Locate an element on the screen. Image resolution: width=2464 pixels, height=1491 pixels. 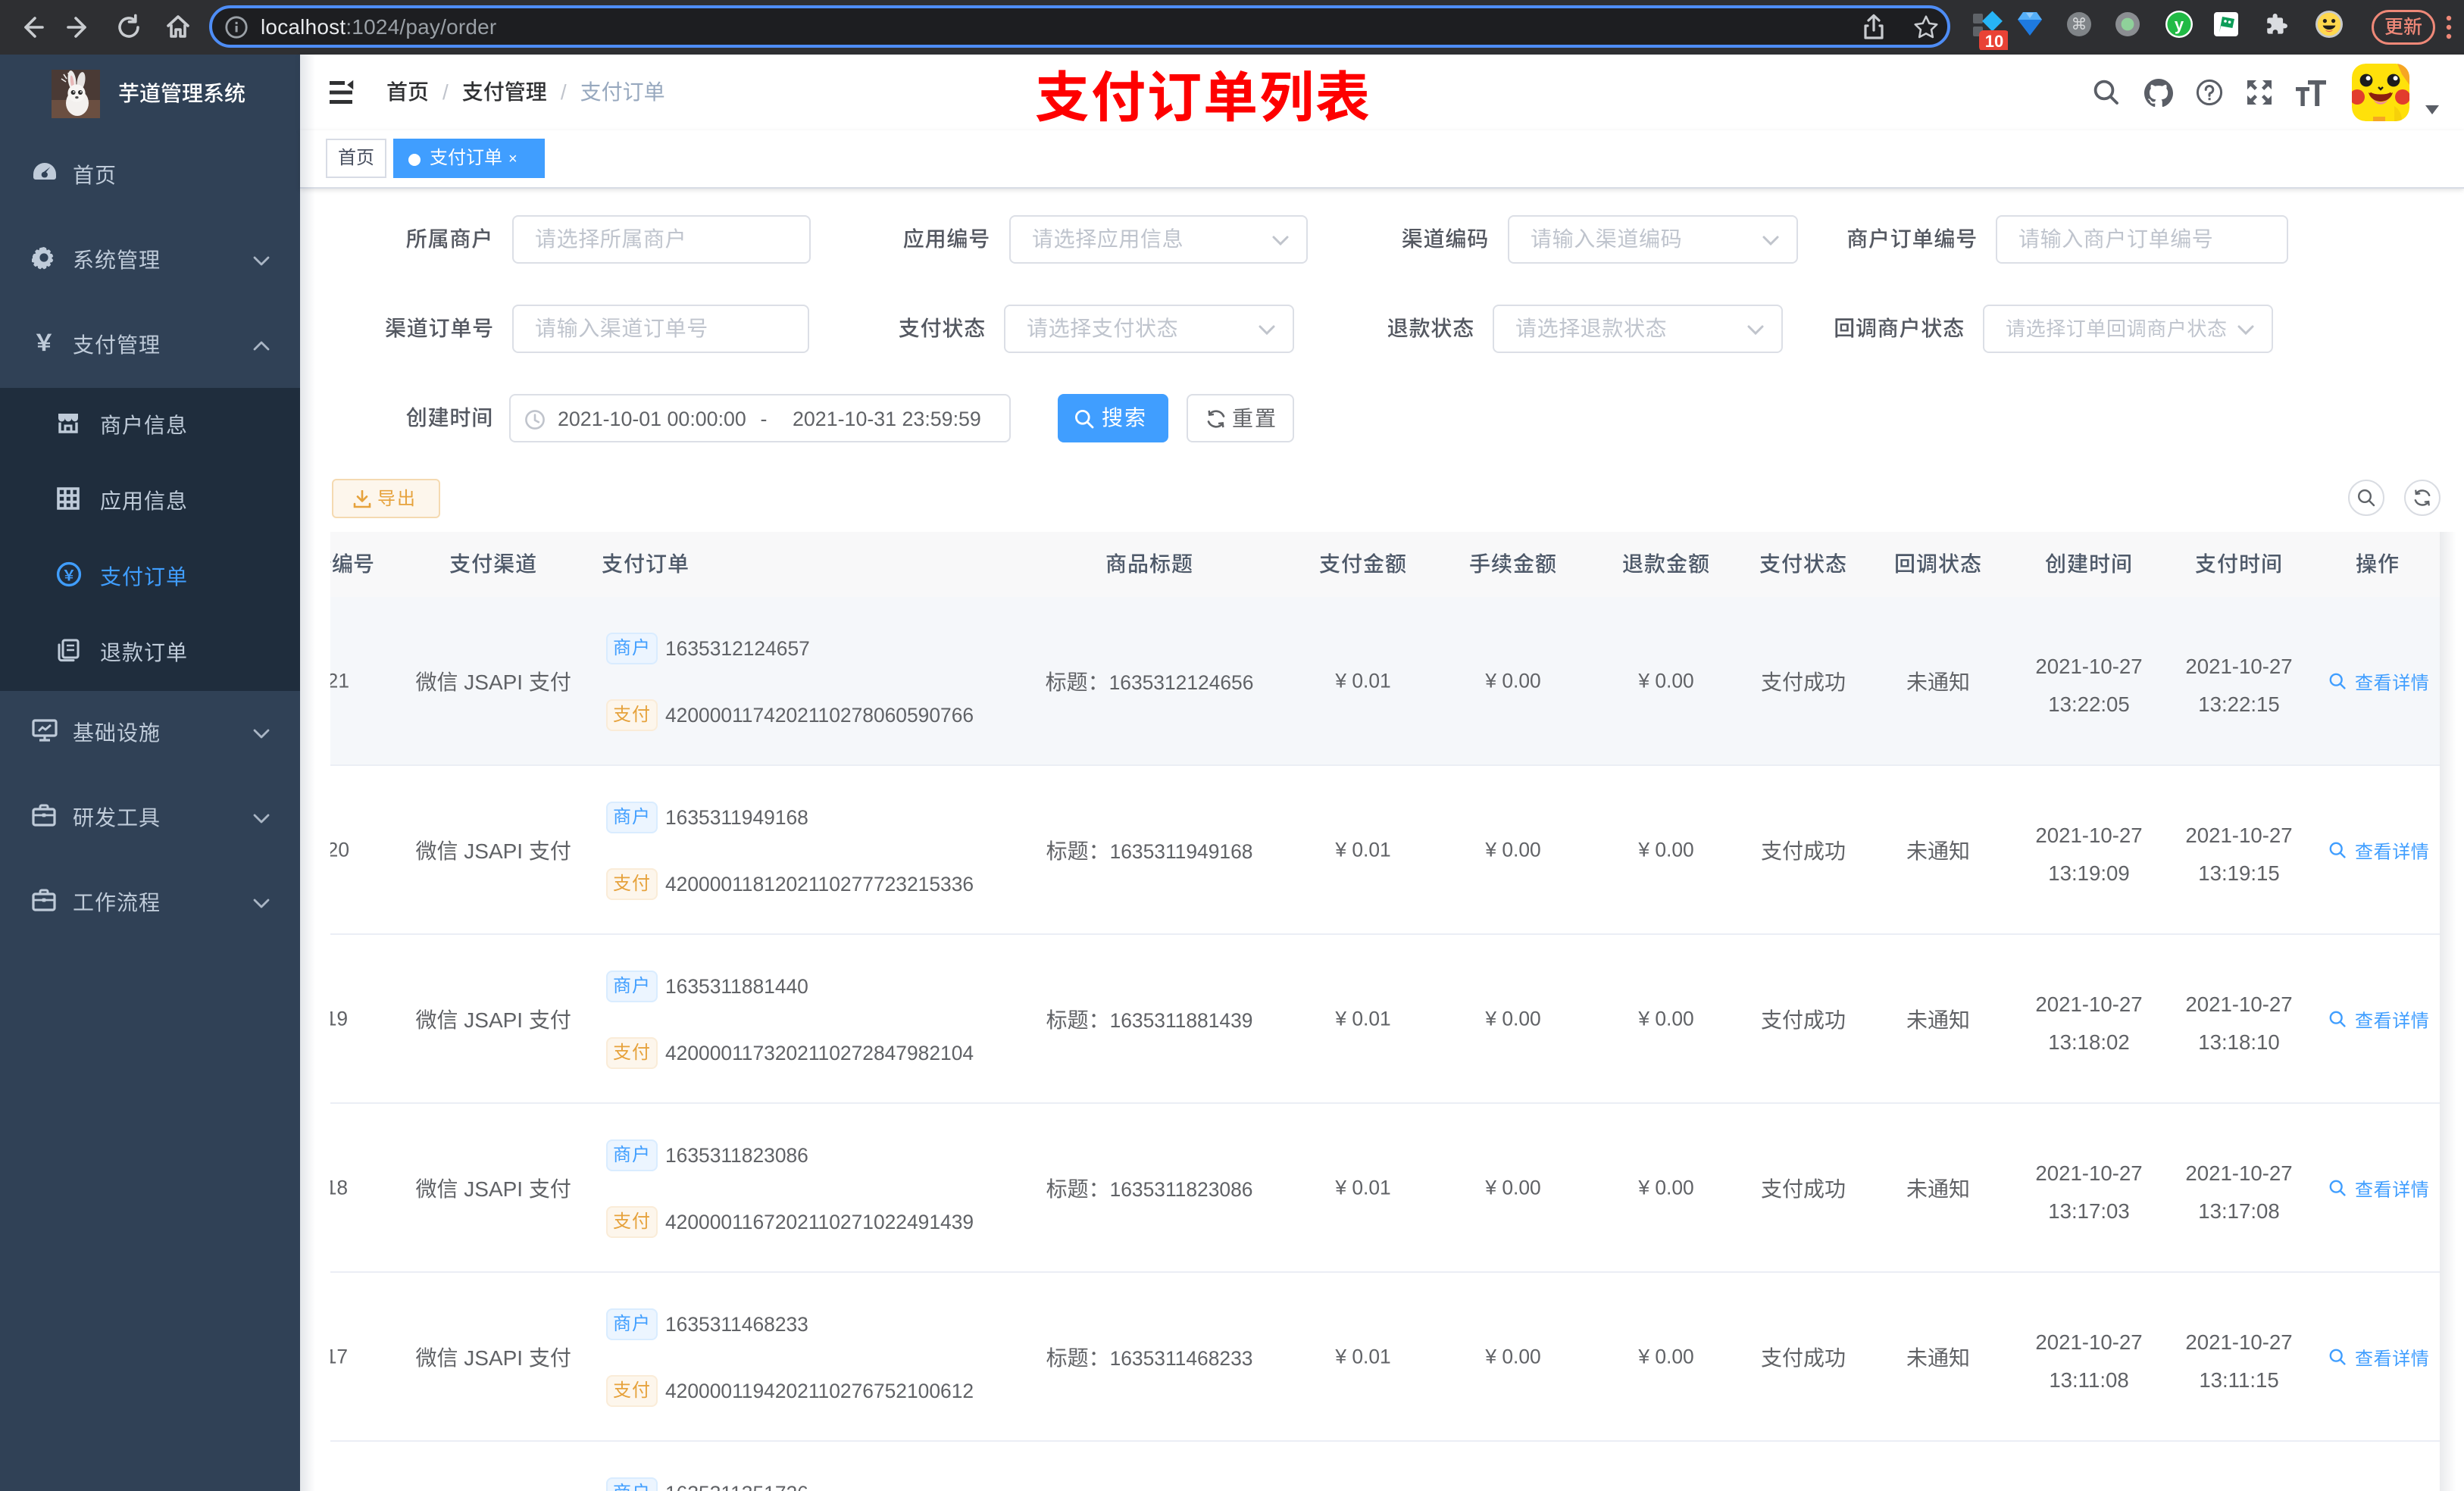
svg-text: y is located at coordinates (2179, 24).